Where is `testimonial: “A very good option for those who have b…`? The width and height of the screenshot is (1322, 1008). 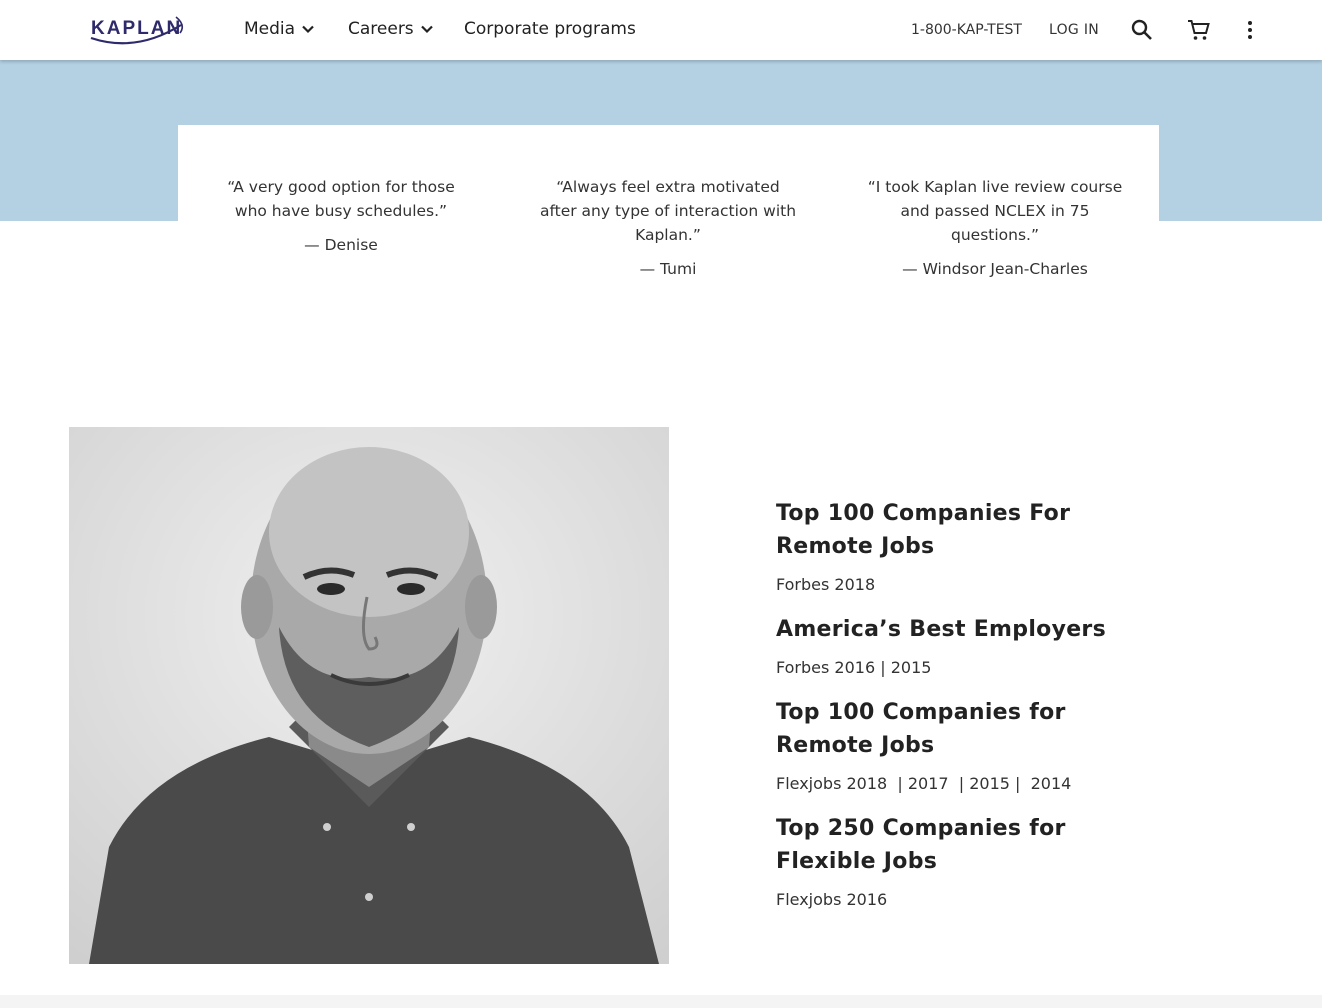 testimonial: “A very good option for those who have b… is located at coordinates (341, 216).